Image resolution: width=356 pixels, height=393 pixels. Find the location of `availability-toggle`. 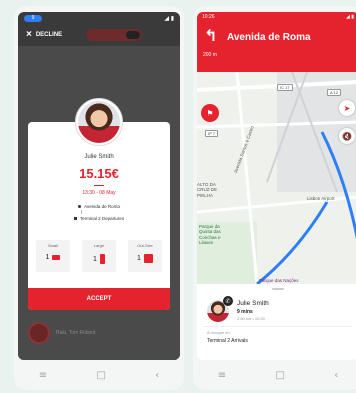

availability-toggle is located at coordinates (114, 35).